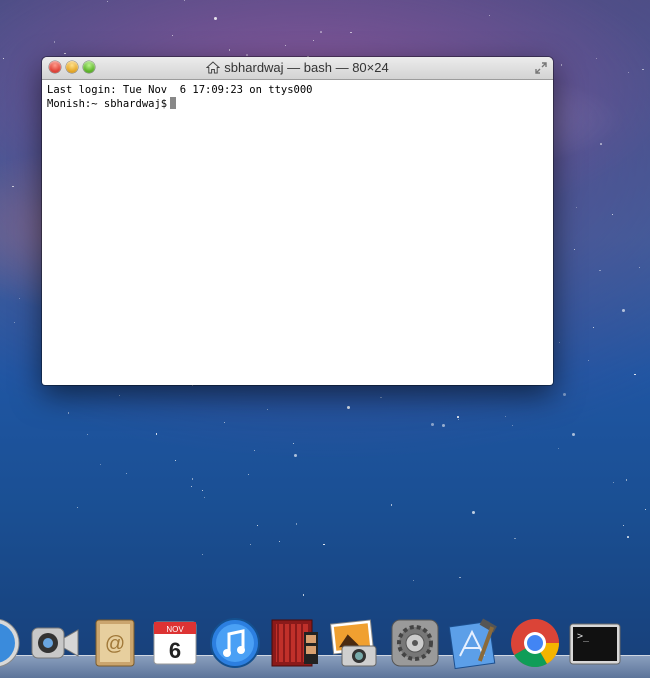  What do you see at coordinates (235, 643) in the screenshot?
I see `itunes-icon` at bounding box center [235, 643].